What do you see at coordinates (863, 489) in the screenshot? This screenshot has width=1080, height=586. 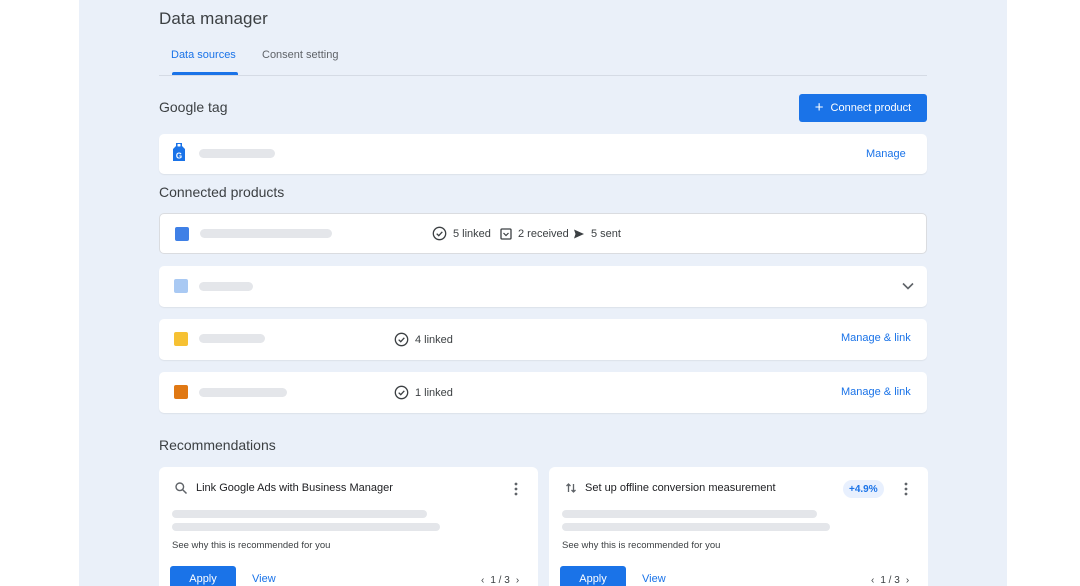 I see `uplift-badge: +4.9%` at bounding box center [863, 489].